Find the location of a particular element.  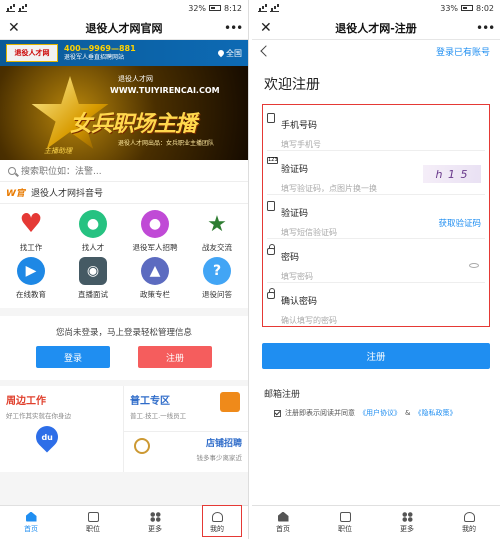

nav-bar: ✕ 退役人才网官网 ••• is located at coordinates (124, 28).